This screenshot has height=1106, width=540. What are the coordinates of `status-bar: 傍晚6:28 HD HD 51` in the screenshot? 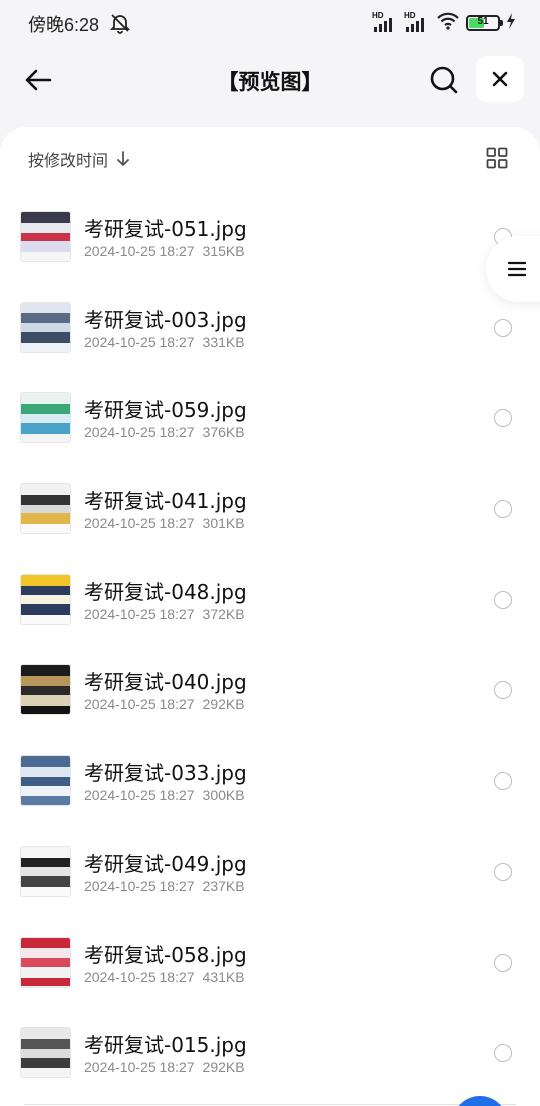 It's located at (270, 23).